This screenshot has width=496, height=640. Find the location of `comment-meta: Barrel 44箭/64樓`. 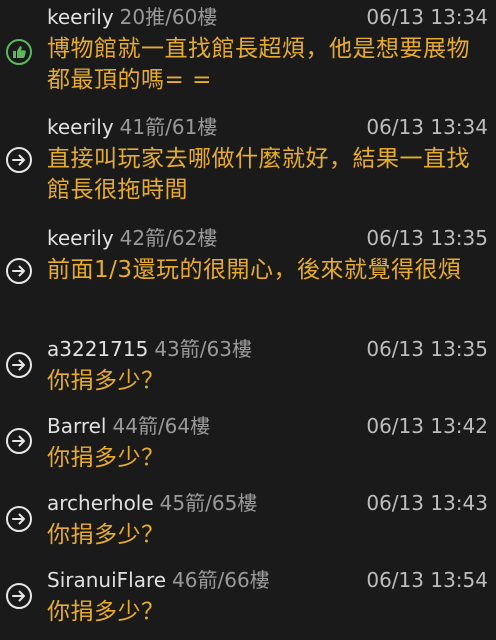

comment-meta: Barrel 44箭/64樓 is located at coordinates (128, 426).